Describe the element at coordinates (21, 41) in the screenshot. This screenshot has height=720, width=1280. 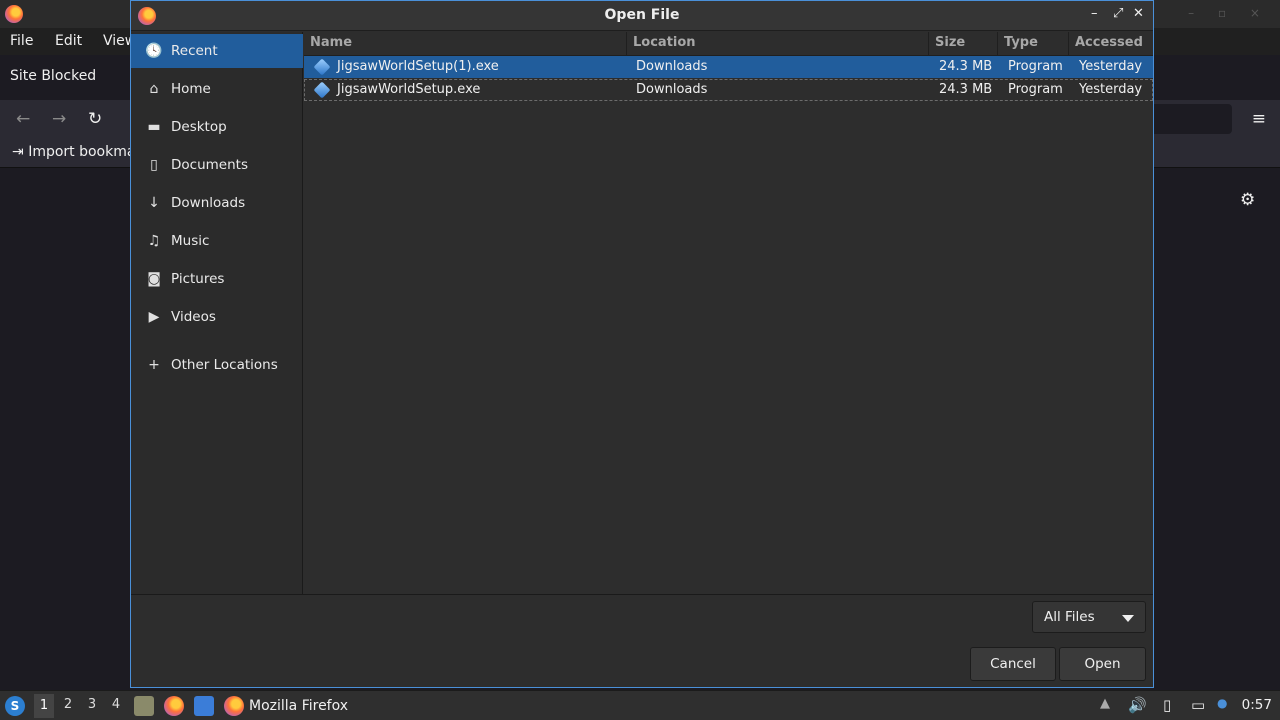
I see `menu-file: File` at that location.